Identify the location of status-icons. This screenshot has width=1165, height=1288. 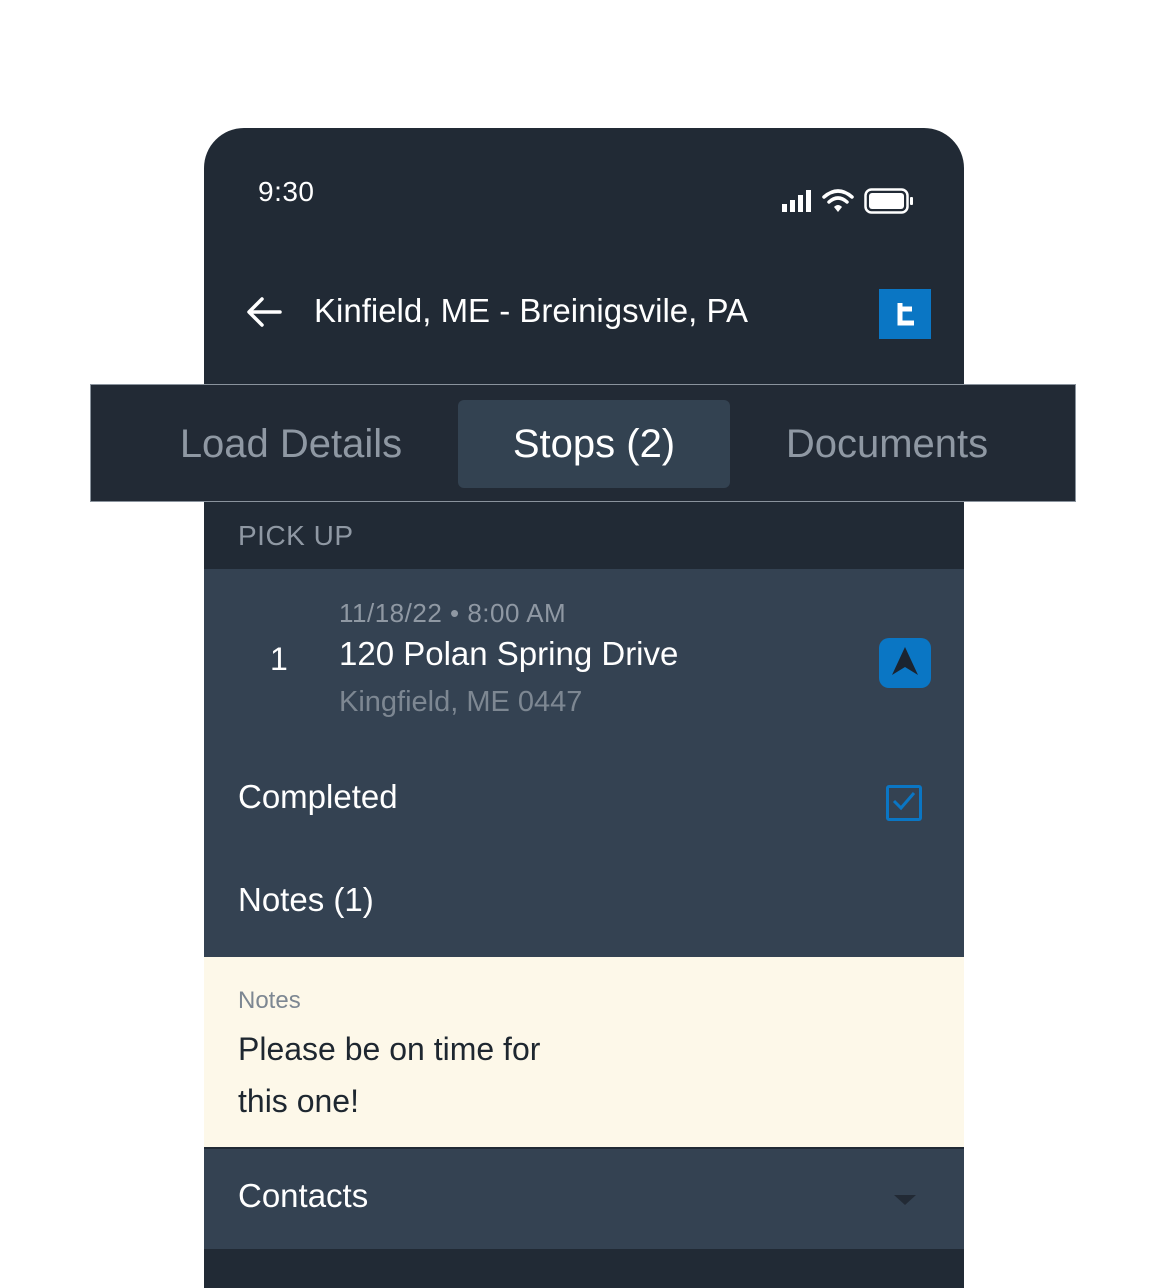
(848, 203).